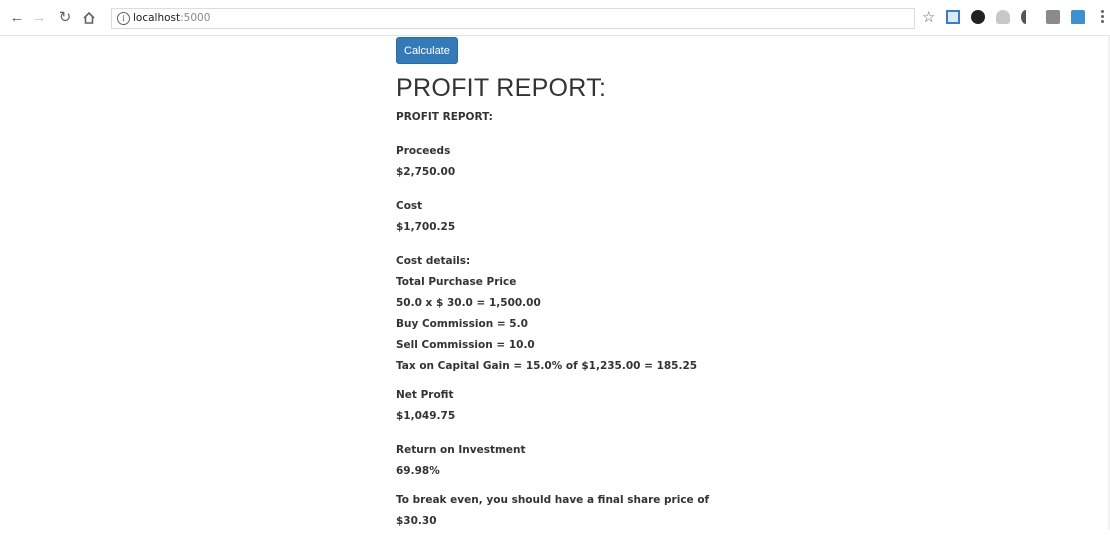 Image resolution: width=1110 pixels, height=535 pixels. Describe the element at coordinates (17, 18) in the screenshot. I see `back-icon: ←` at that location.